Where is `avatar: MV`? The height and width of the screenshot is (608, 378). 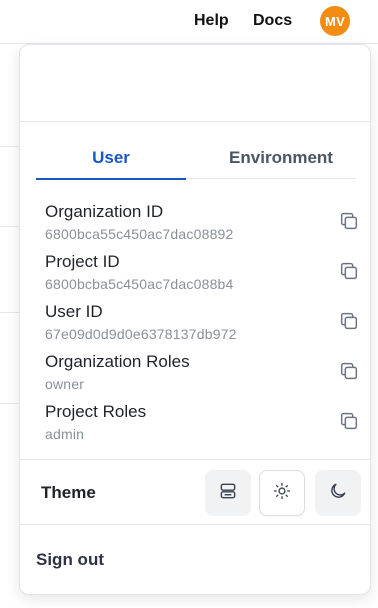
avatar: MV is located at coordinates (335, 21).